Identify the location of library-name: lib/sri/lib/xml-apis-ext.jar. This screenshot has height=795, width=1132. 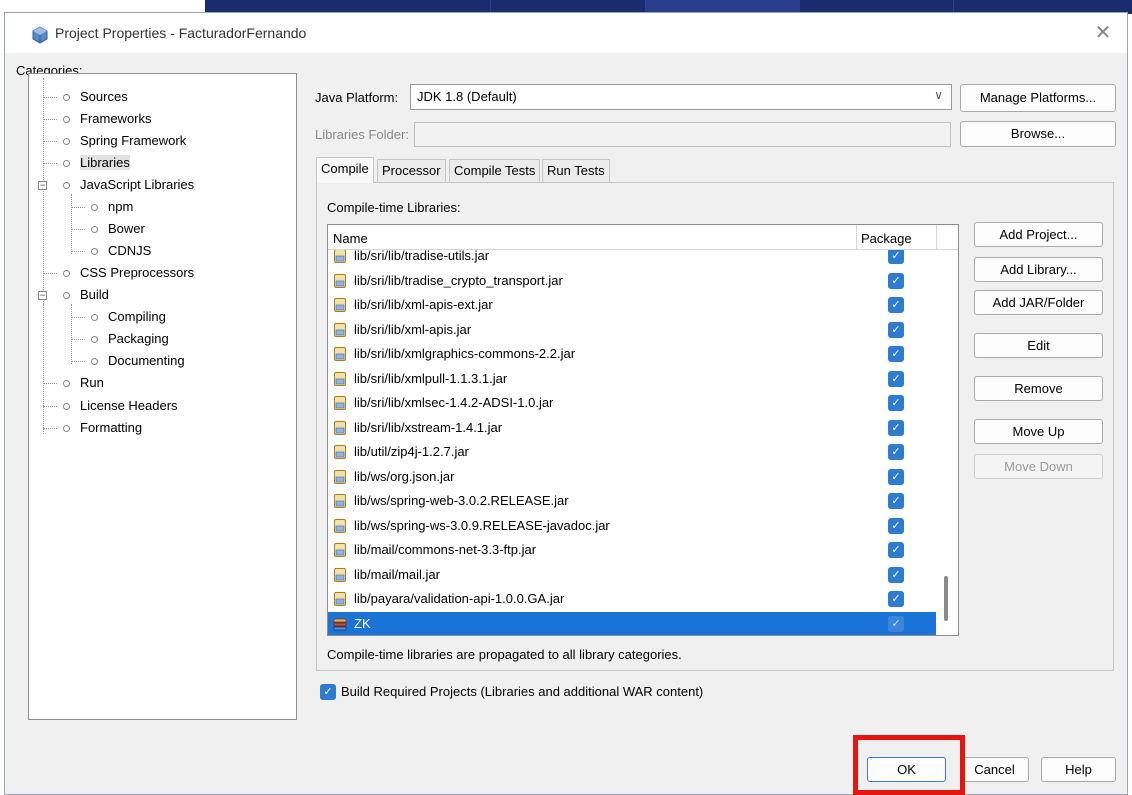
(423, 304).